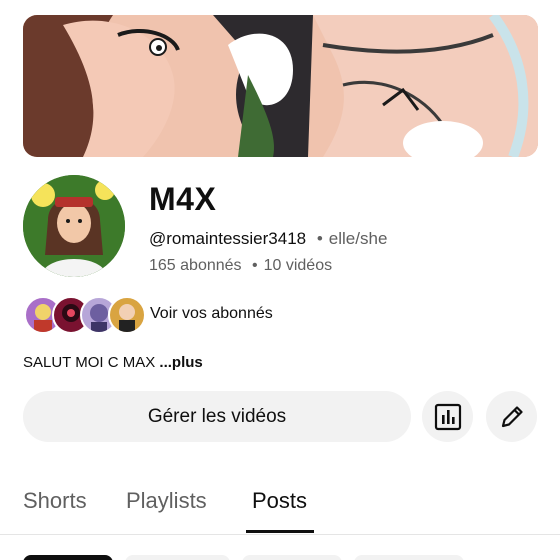  What do you see at coordinates (358, 238) in the screenshot?
I see `channel-pronouns: elle/she` at bounding box center [358, 238].